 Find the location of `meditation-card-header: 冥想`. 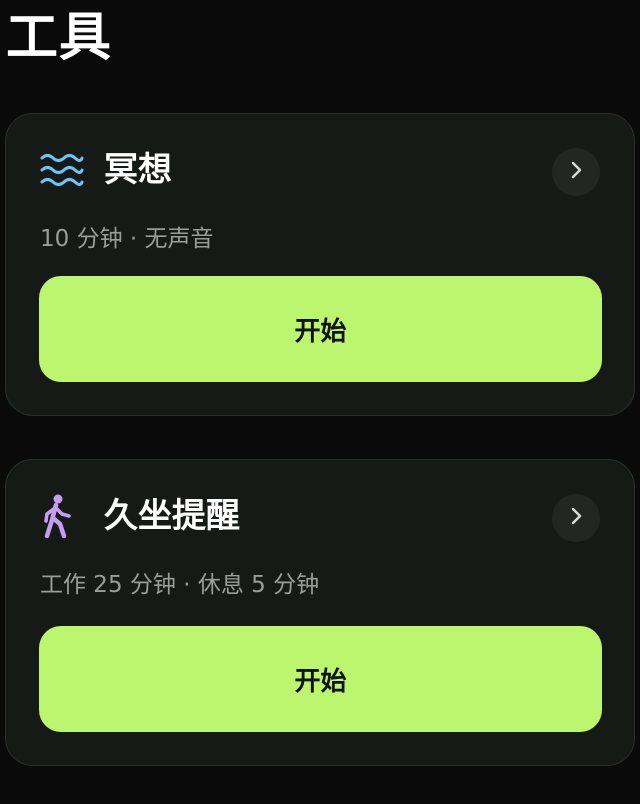

meditation-card-header: 冥想 is located at coordinates (106, 170).